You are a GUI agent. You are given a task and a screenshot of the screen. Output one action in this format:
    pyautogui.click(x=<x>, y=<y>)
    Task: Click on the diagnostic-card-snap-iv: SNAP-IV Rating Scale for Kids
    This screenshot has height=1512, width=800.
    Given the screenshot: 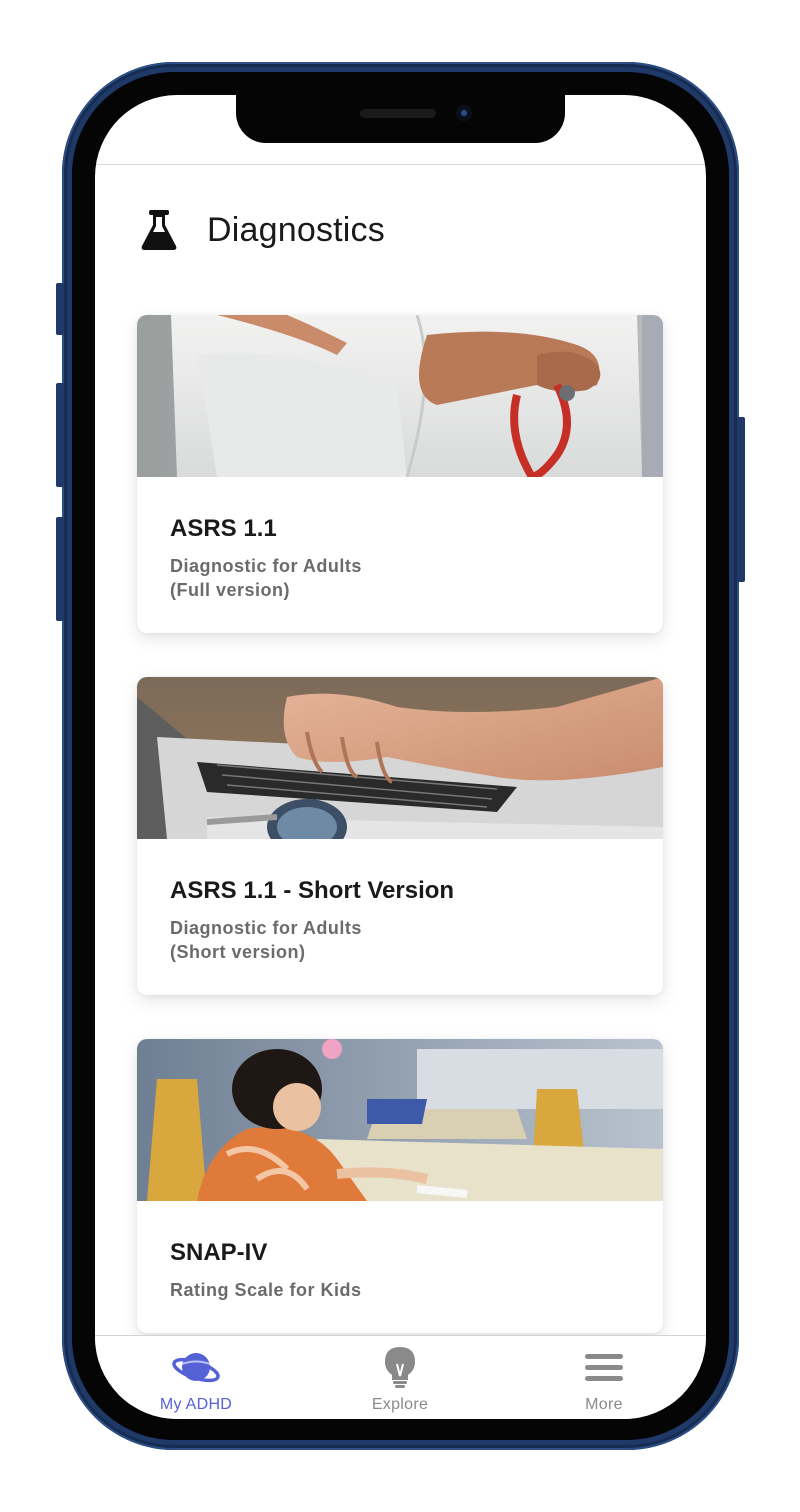 What is the action you would take?
    pyautogui.click(x=400, y=1186)
    